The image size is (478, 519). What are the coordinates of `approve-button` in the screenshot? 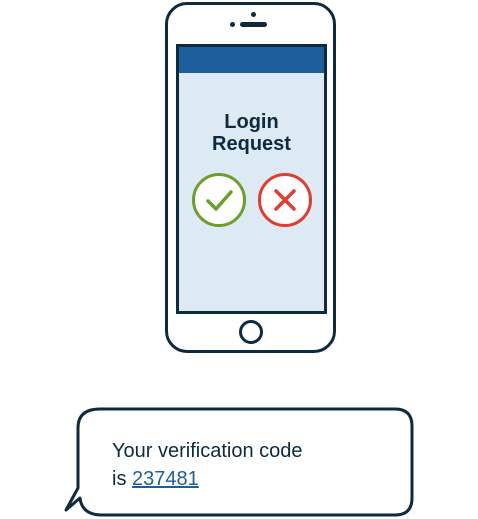 It's located at (219, 200).